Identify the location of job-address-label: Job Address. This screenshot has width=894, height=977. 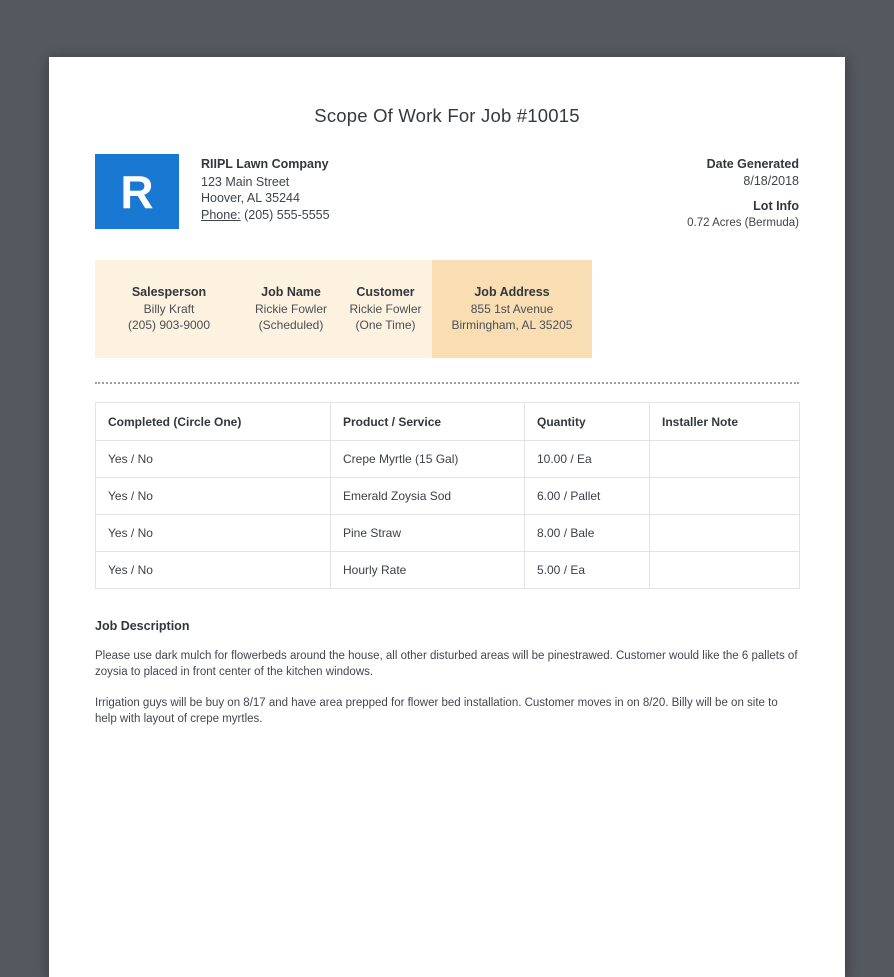
(512, 292).